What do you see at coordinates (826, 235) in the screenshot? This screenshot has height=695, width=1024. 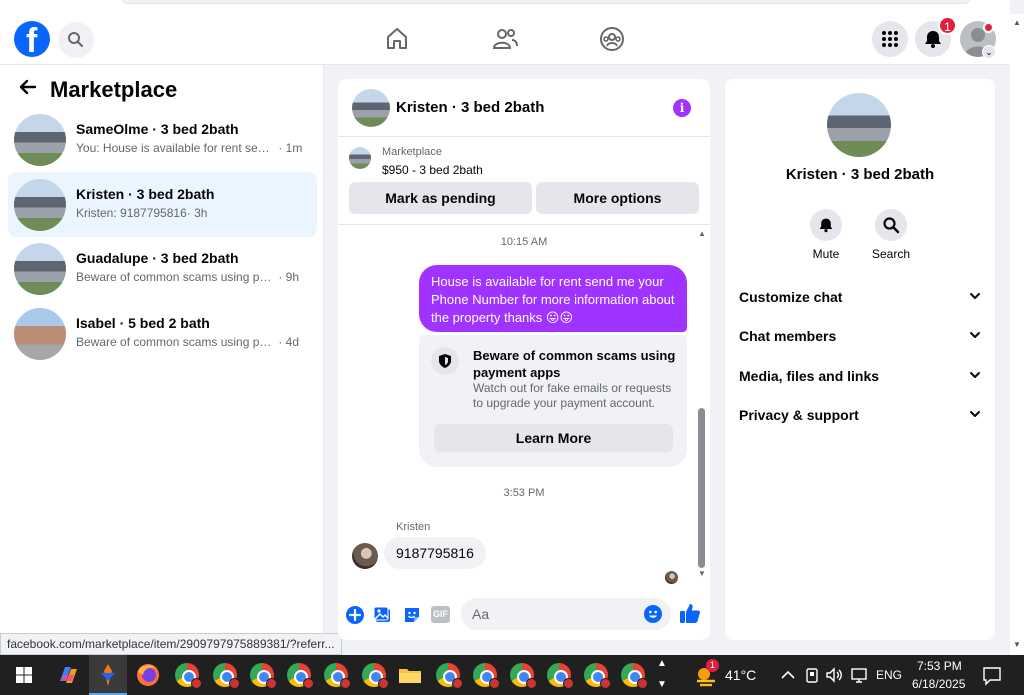 I see `mute-button: Mute` at bounding box center [826, 235].